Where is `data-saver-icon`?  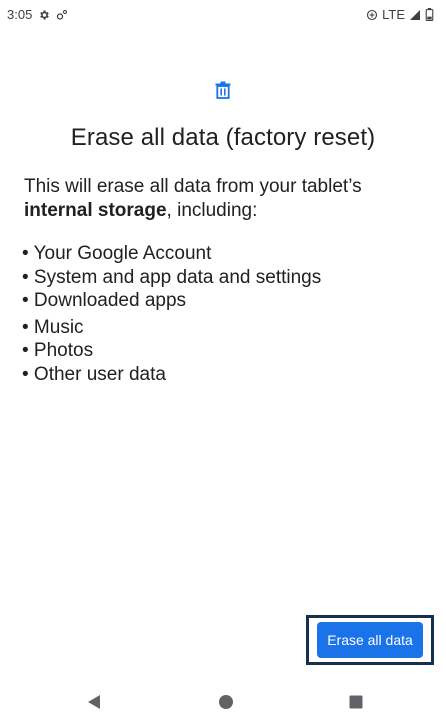
data-saver-icon is located at coordinates (372, 15).